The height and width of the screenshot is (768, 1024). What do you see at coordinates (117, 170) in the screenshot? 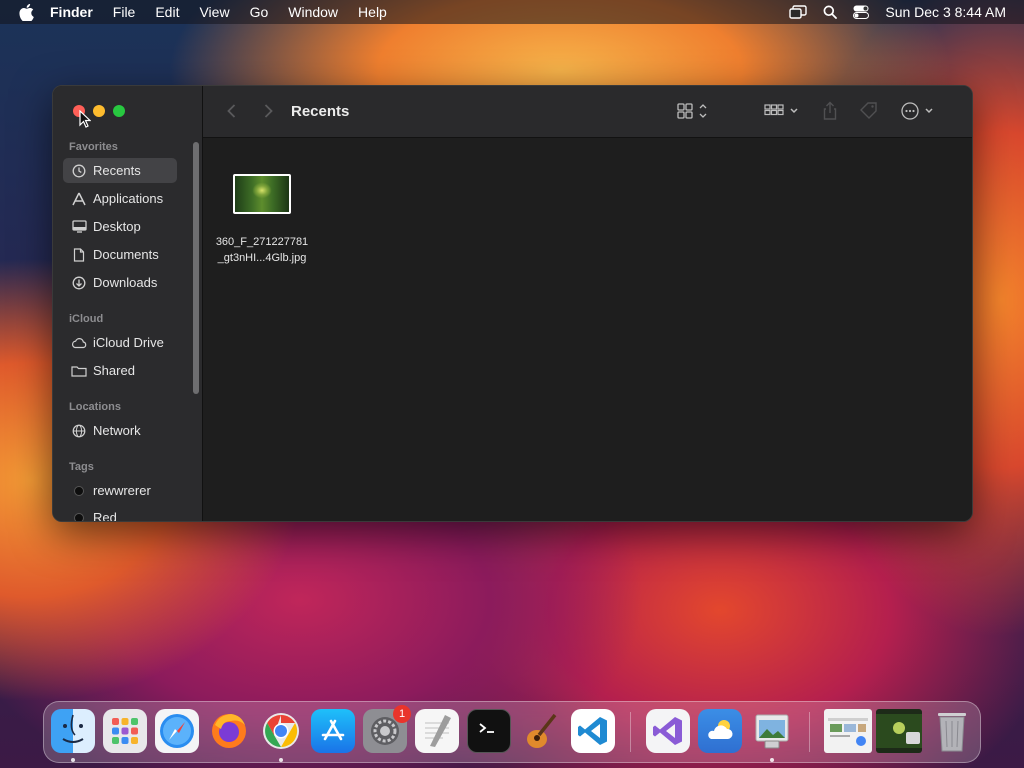
I see `sidebar-item-label: Recents` at bounding box center [117, 170].